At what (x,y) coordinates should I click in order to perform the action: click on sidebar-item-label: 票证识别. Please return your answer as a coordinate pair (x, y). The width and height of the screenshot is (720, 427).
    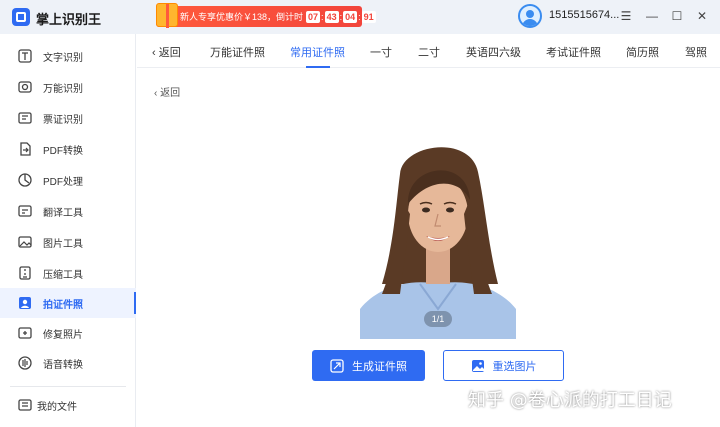
    Looking at the image, I should click on (63, 120).